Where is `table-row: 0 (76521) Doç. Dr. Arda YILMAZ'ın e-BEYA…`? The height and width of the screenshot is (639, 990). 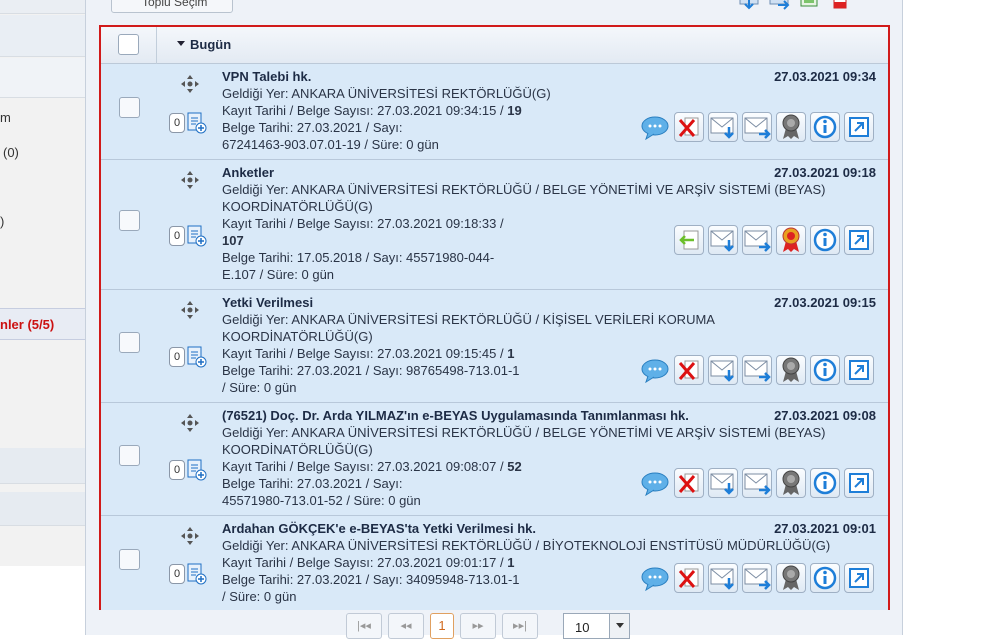
table-row: 0 (76521) Doç. Dr. Arda YILMAZ'ın e-BEYA… is located at coordinates (494, 459).